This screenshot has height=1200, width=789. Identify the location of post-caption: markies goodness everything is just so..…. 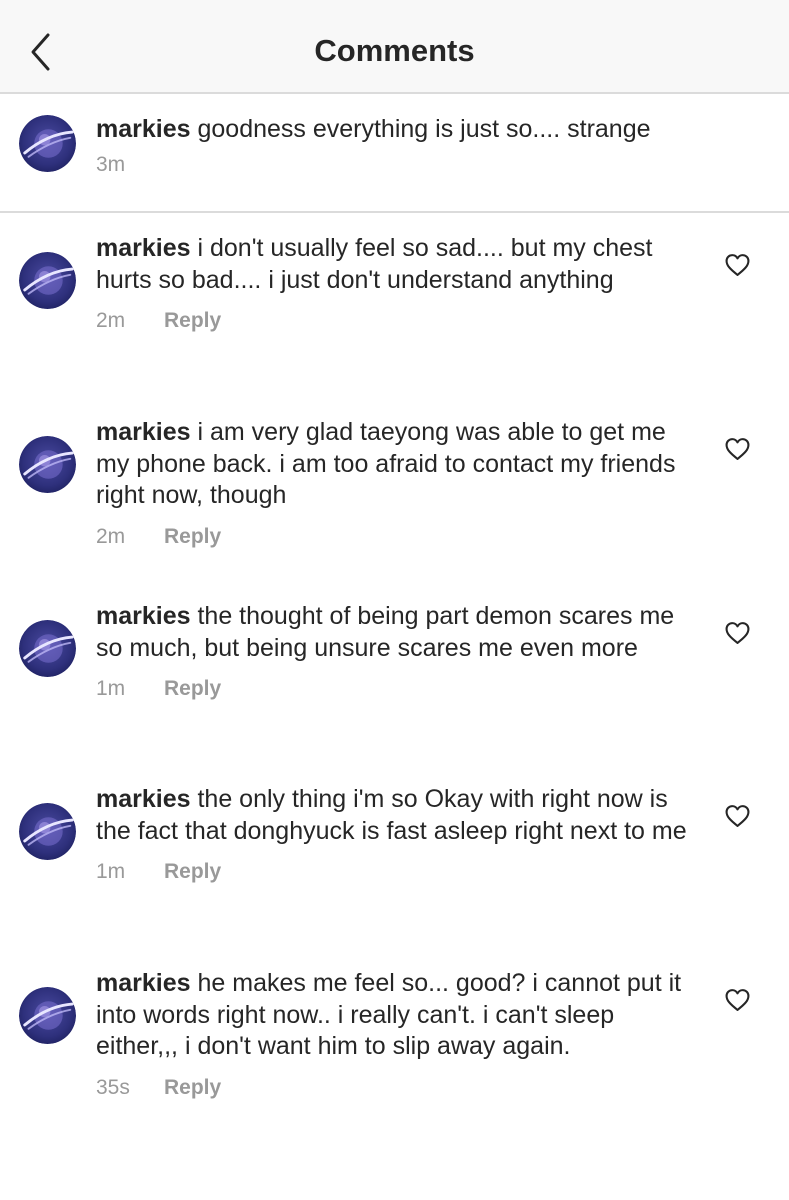
(394, 153).